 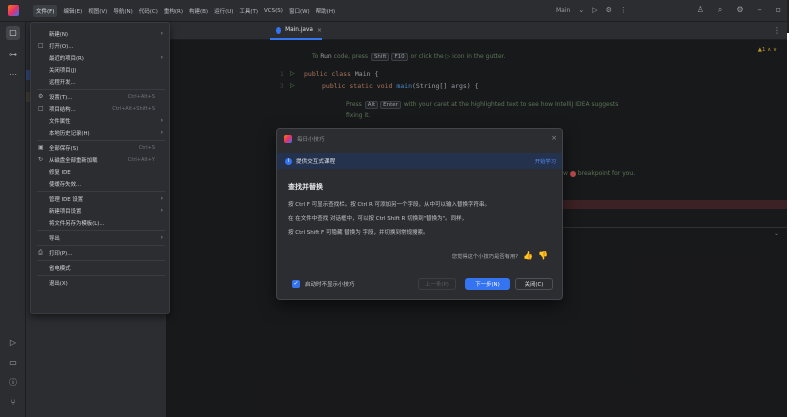 I want to click on menu-item-label: 本地历史记录(H), so click(x=69, y=133).